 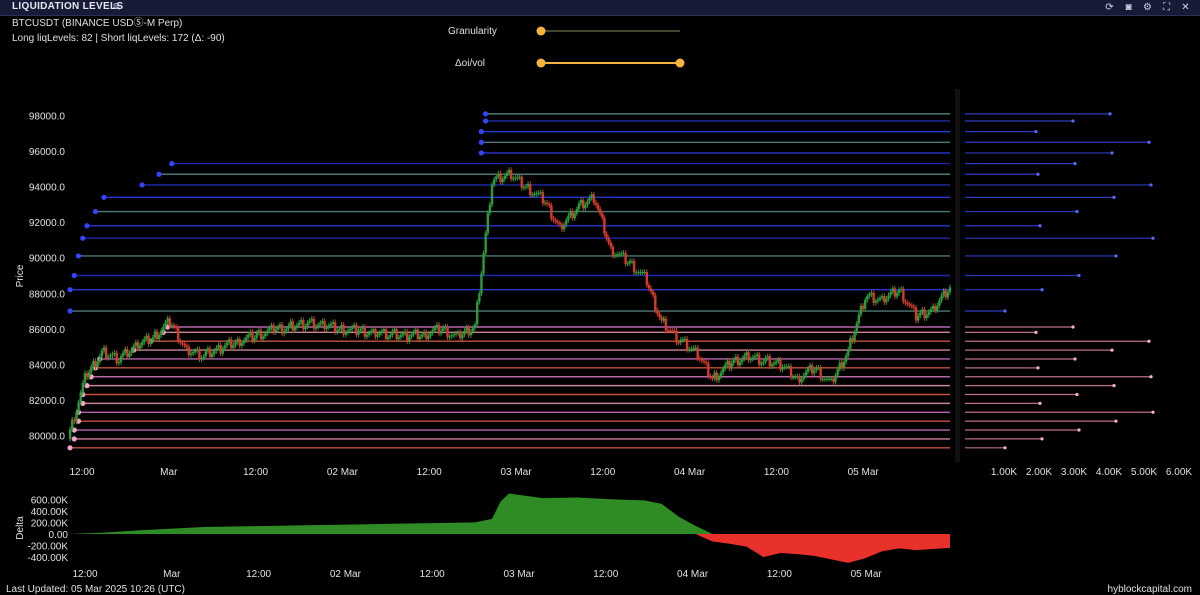 What do you see at coordinates (1147, 7) in the screenshot?
I see `gear-icon: ⚙` at bounding box center [1147, 7].